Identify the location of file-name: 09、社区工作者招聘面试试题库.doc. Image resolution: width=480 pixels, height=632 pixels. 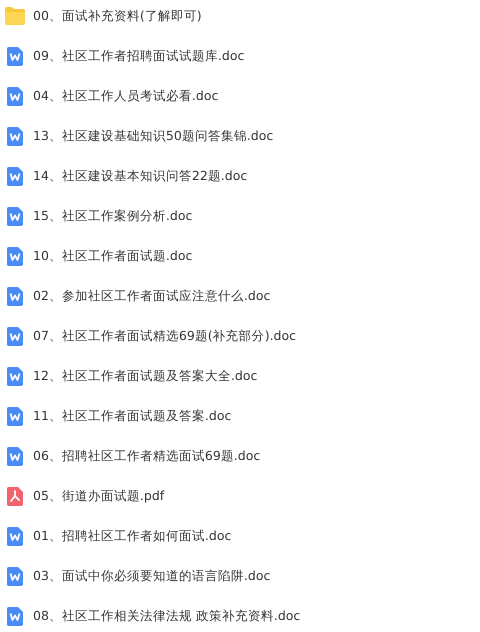
(138, 56).